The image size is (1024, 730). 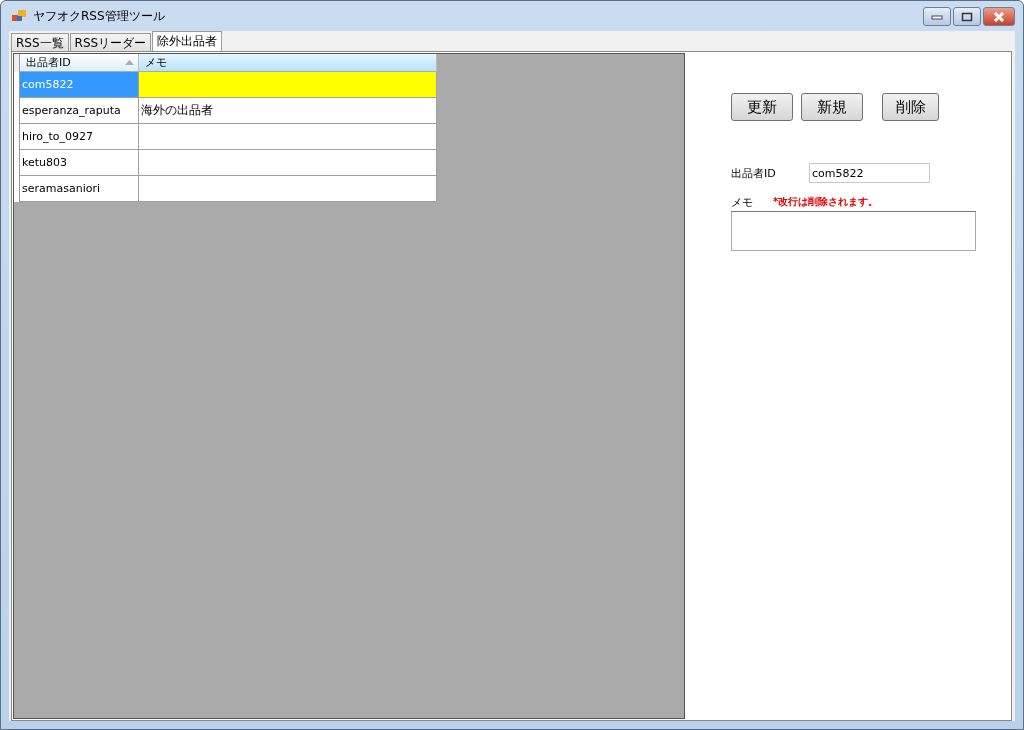 What do you see at coordinates (754, 173) in the screenshot?
I see `field-label: 出品者ID` at bounding box center [754, 173].